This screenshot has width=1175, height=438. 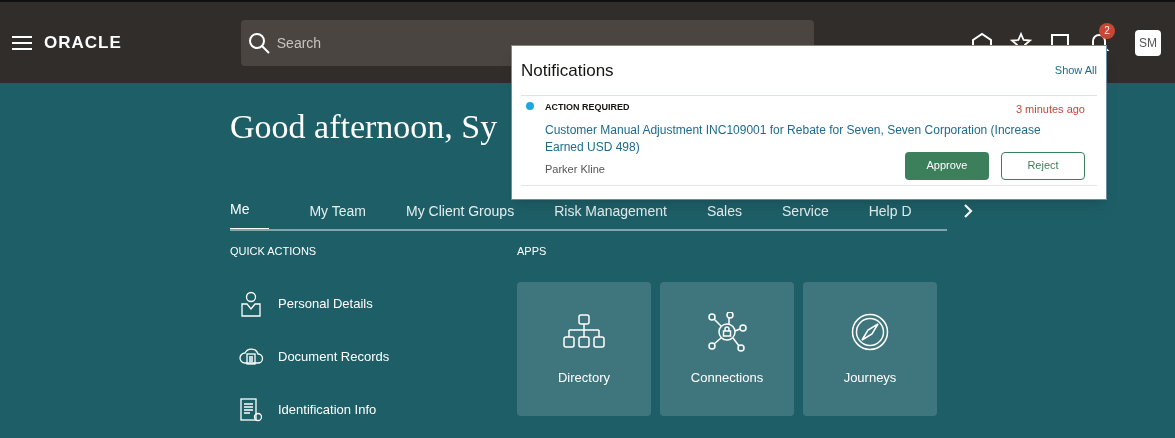 What do you see at coordinates (83, 42) in the screenshot?
I see `logo: ORACLE` at bounding box center [83, 42].